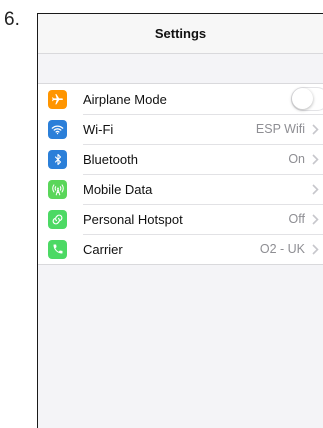 The height and width of the screenshot is (428, 323). I want to click on hotspot-status-value: Off, so click(296, 219).